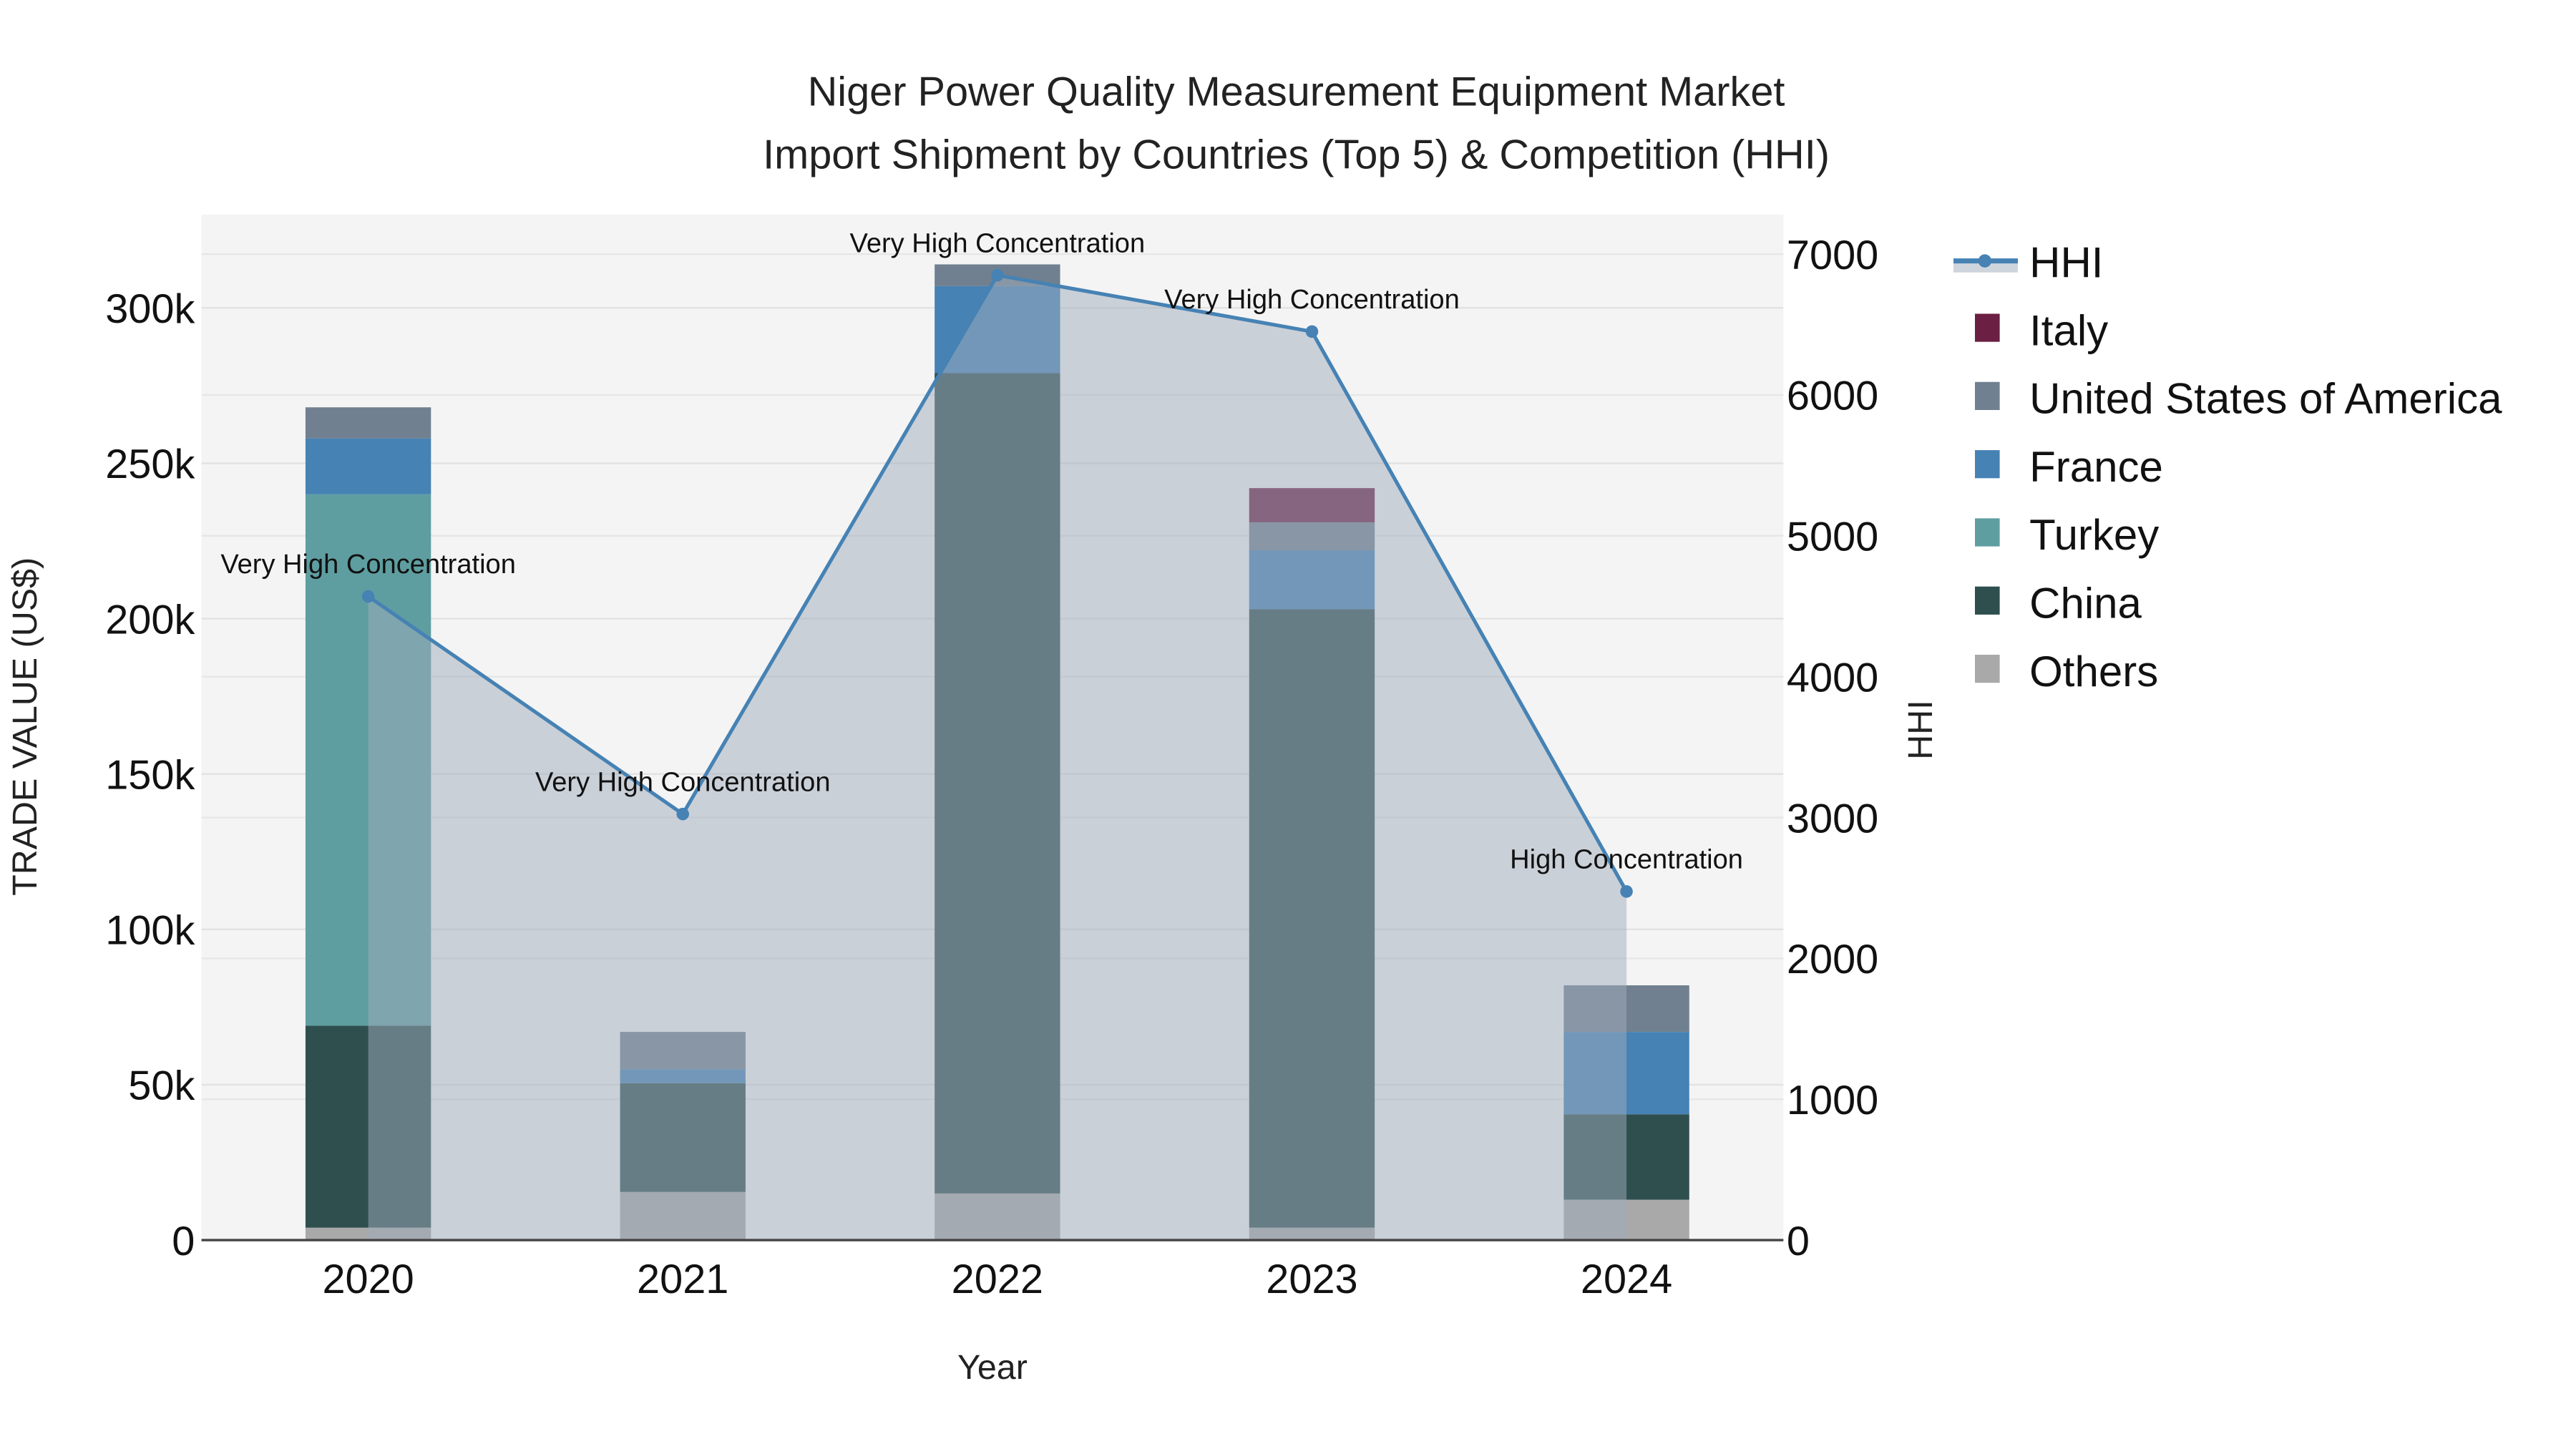 The width and height of the screenshot is (2576, 1449). I want to click on hhi-point-2023, so click(1312, 331).